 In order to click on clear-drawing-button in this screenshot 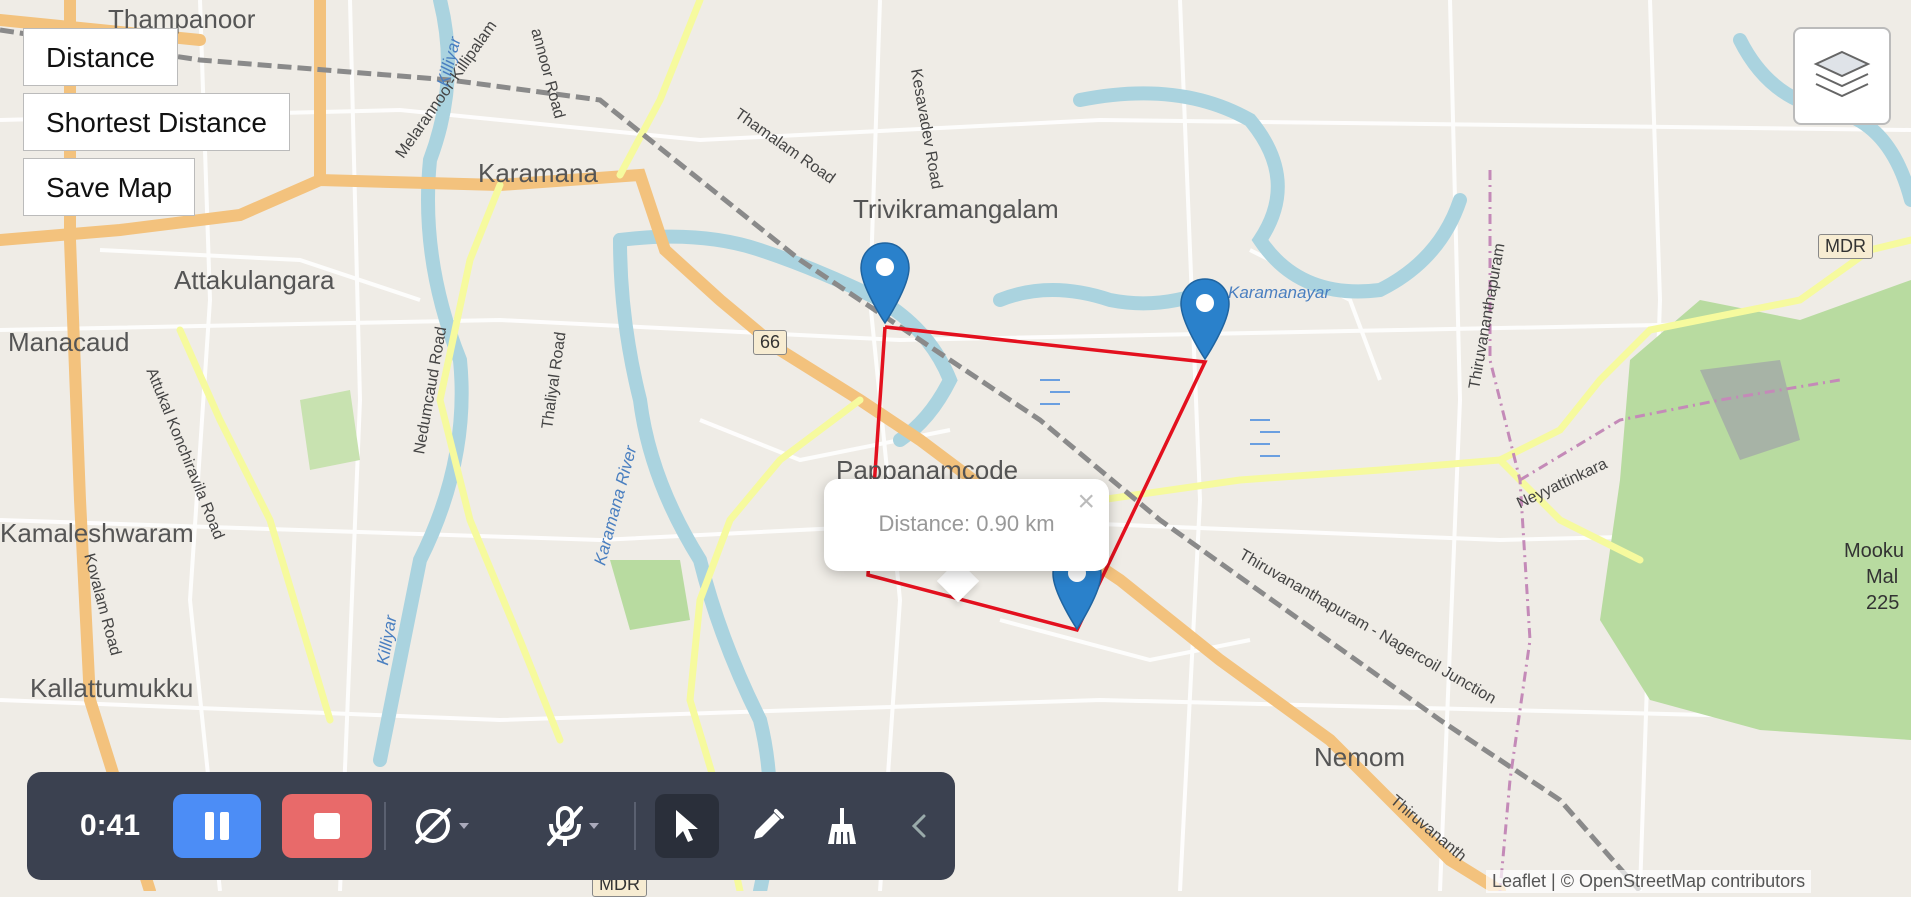, I will do `click(842, 826)`.